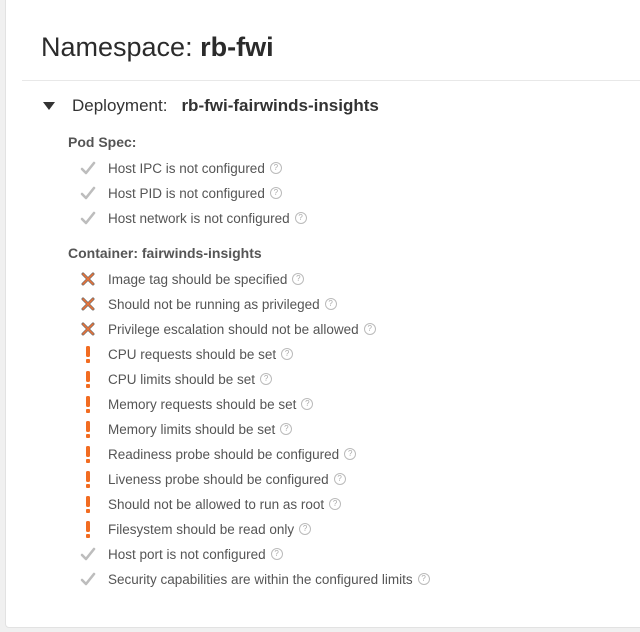  Describe the element at coordinates (237, 47) in the screenshot. I see `namespace-name: rb-fwi` at that location.